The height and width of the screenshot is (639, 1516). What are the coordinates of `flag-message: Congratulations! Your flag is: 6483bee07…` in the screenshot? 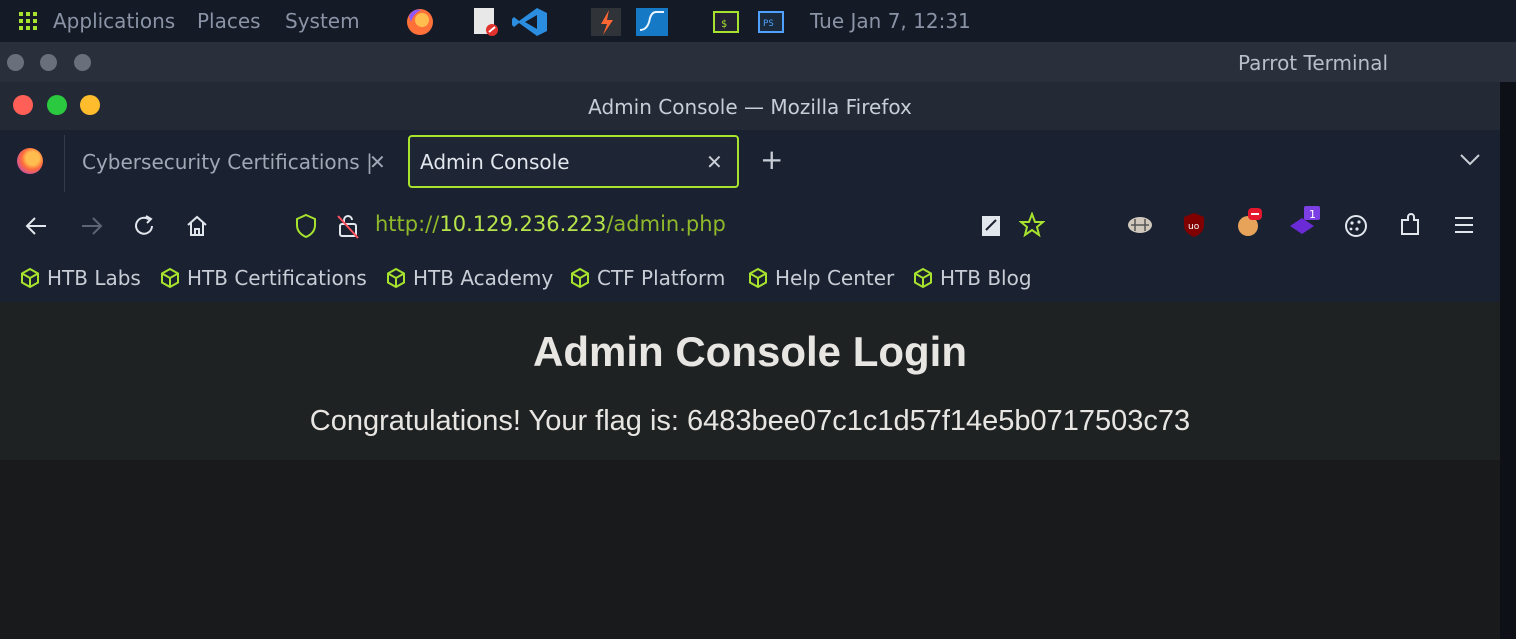 It's located at (750, 421).